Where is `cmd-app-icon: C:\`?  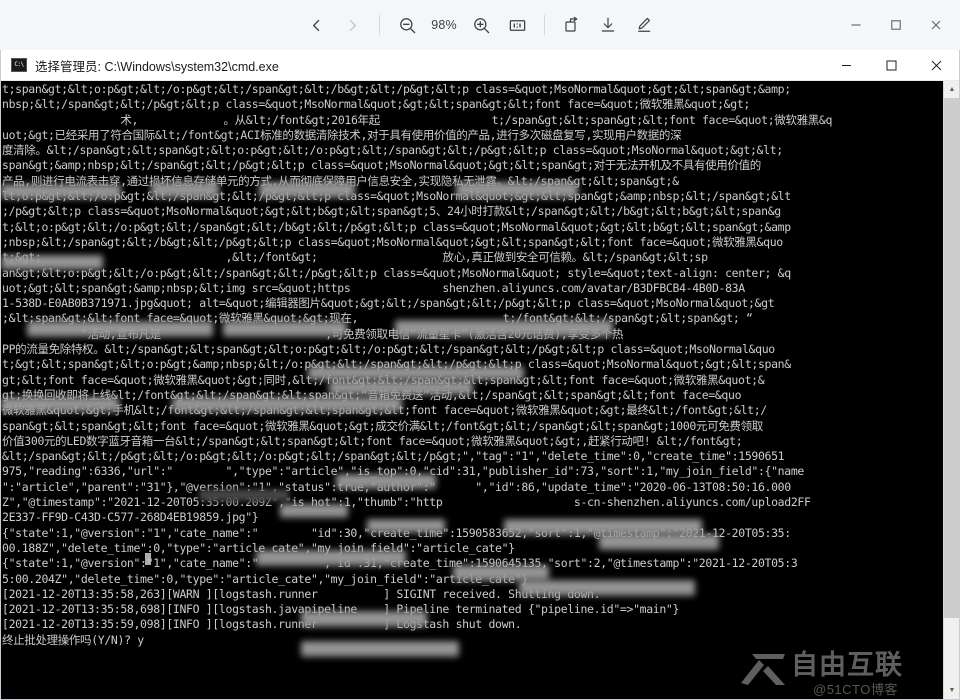 cmd-app-icon: C:\ is located at coordinates (19, 65).